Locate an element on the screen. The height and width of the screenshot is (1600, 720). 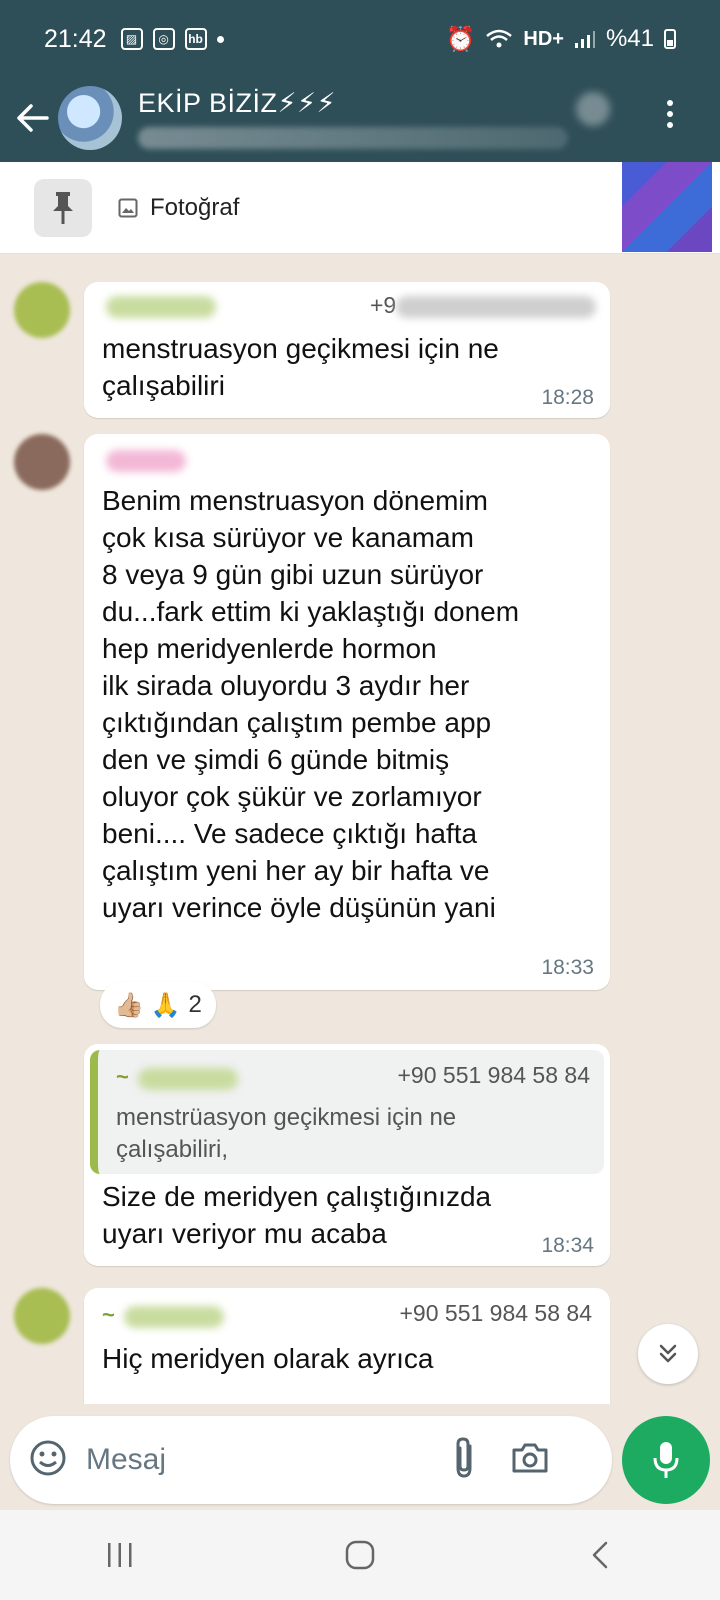
chevron-left-icon is located at coordinates (600, 1555).